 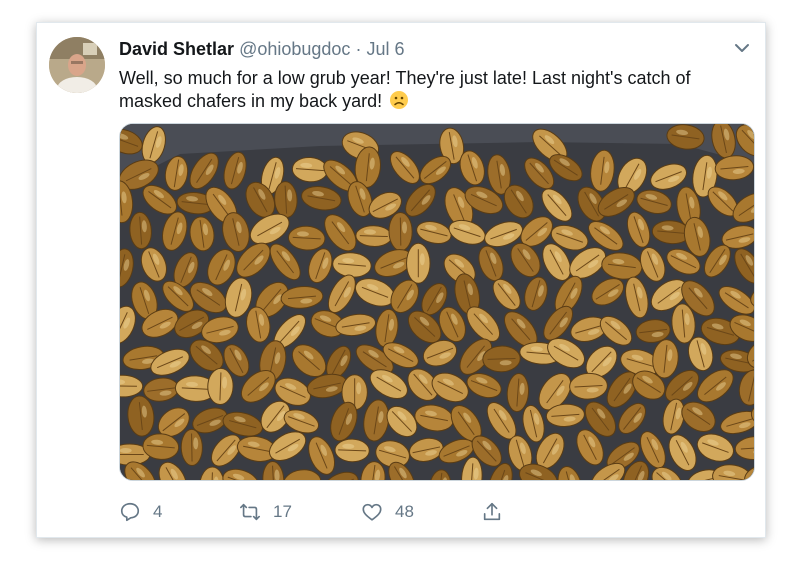 What do you see at coordinates (429, 512) in the screenshot?
I see `tweet-actions: 4 17 48` at bounding box center [429, 512].